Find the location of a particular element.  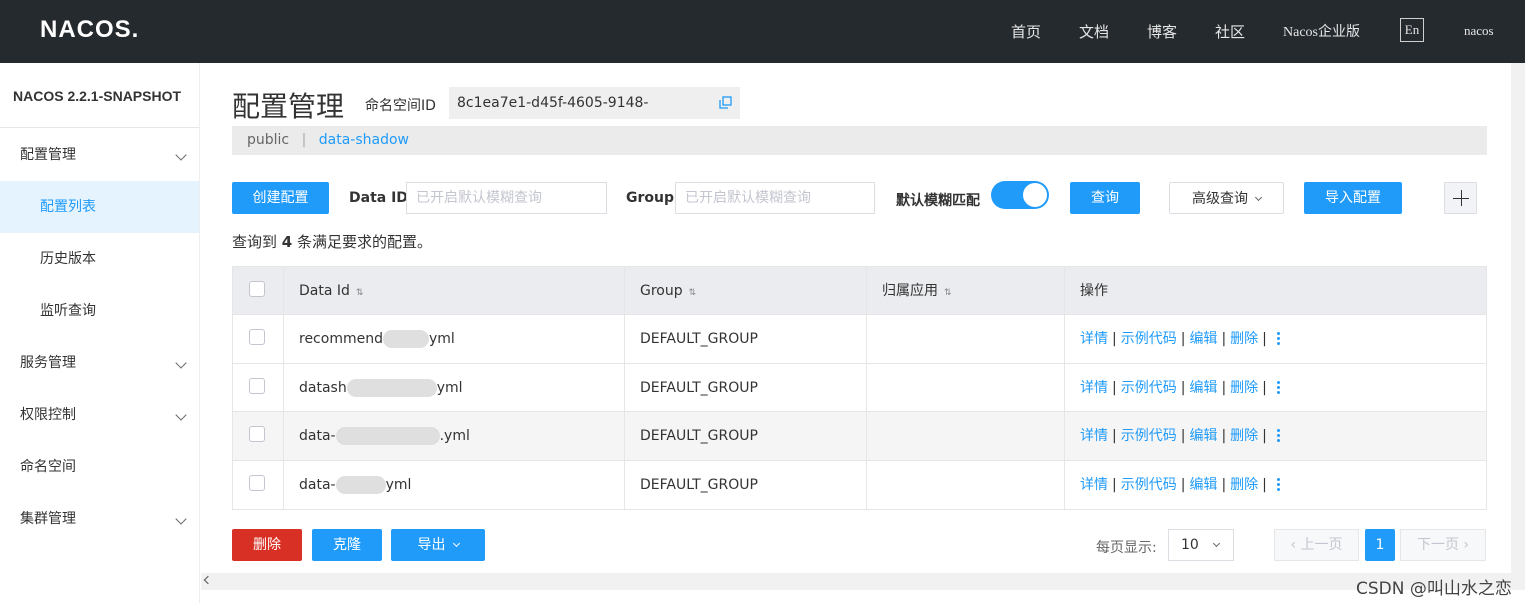

dataid-cell: datash yml is located at coordinates (454, 387).